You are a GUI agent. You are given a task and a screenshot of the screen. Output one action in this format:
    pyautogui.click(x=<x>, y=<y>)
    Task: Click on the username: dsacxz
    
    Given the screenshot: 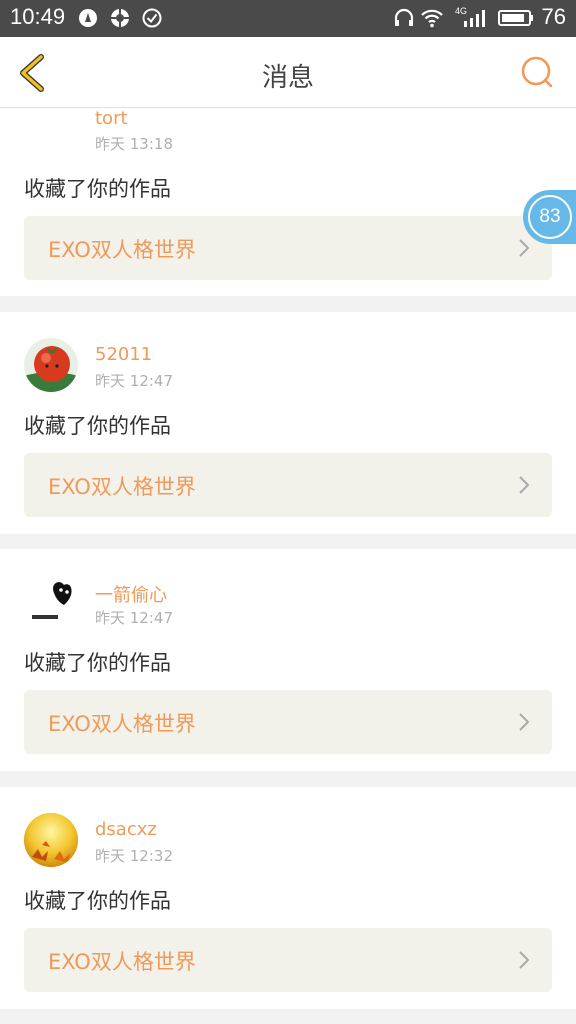 What is the action you would take?
    pyautogui.click(x=126, y=829)
    